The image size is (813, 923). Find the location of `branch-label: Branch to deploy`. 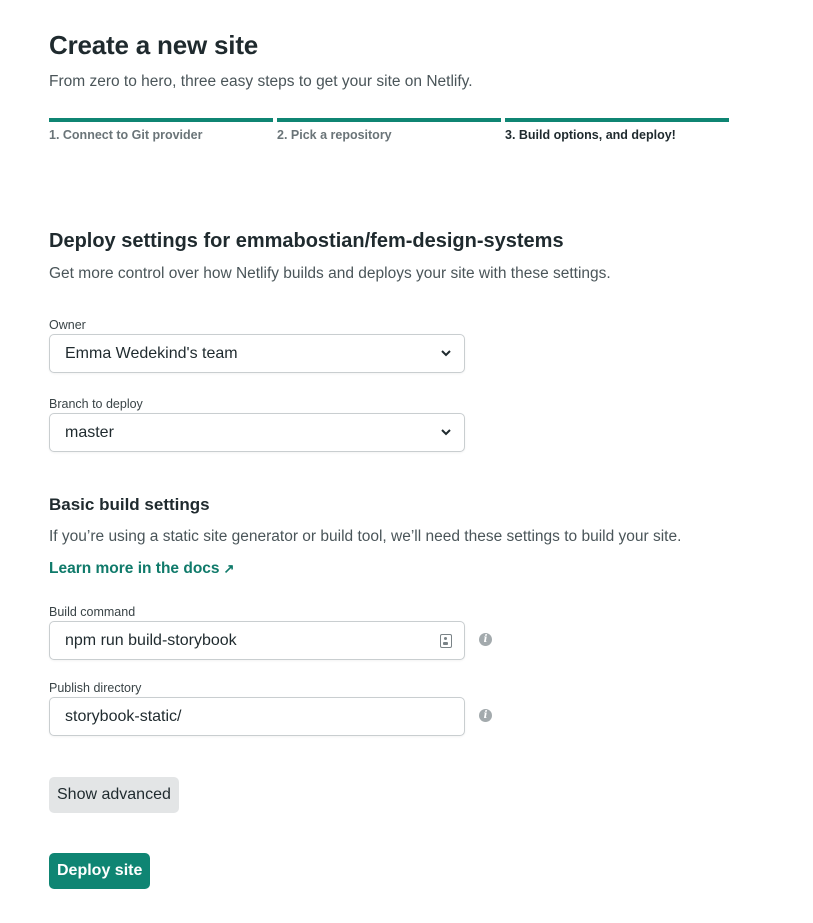

branch-label: Branch to deploy is located at coordinates (96, 404).